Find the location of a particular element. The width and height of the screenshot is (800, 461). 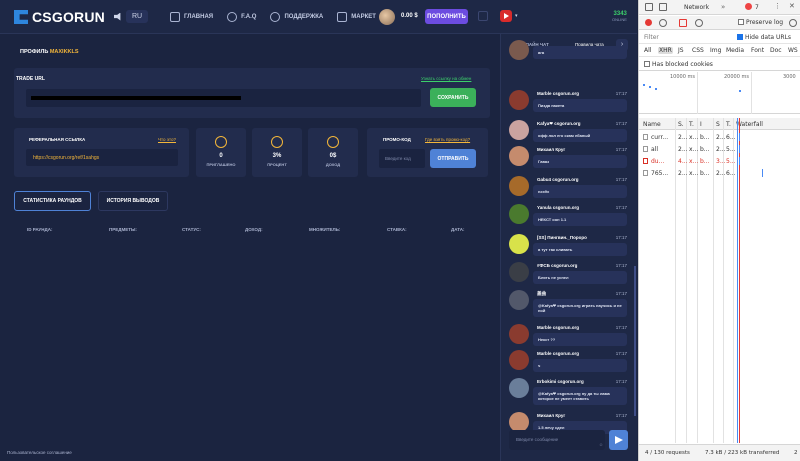

hide-data-urls-checkbox: Hide data URLs is located at coordinates (764, 37).